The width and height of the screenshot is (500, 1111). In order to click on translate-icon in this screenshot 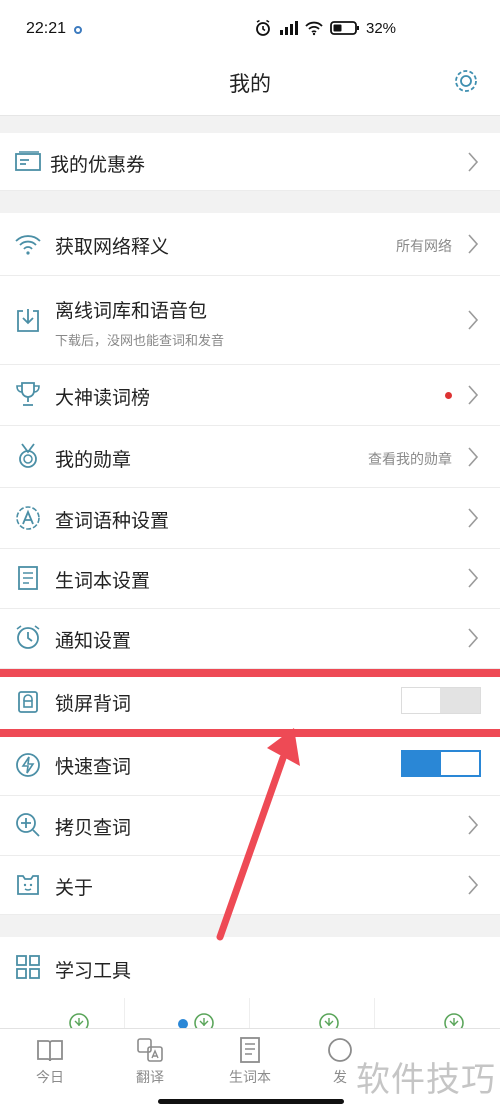, I will do `click(150, 1050)`.